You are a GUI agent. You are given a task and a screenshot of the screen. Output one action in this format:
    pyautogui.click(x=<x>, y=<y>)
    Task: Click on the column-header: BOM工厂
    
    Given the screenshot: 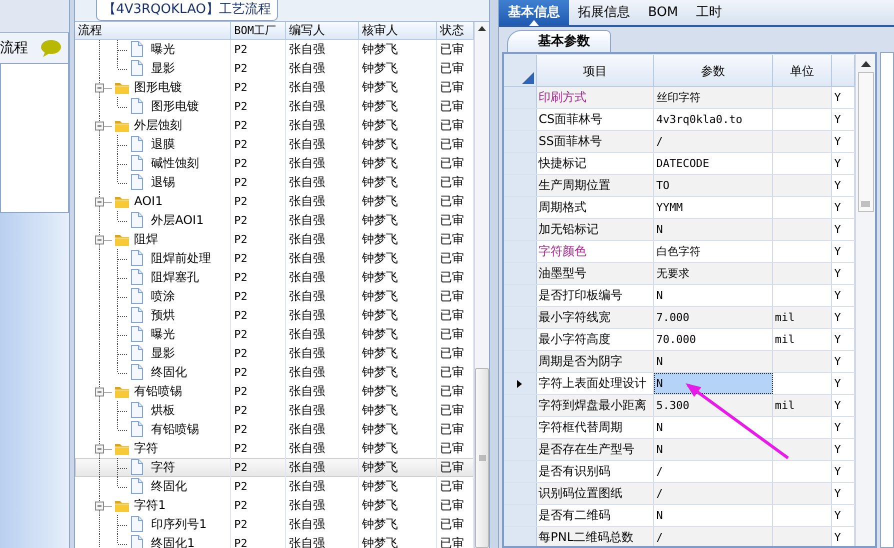 What is the action you would take?
    pyautogui.click(x=258, y=30)
    